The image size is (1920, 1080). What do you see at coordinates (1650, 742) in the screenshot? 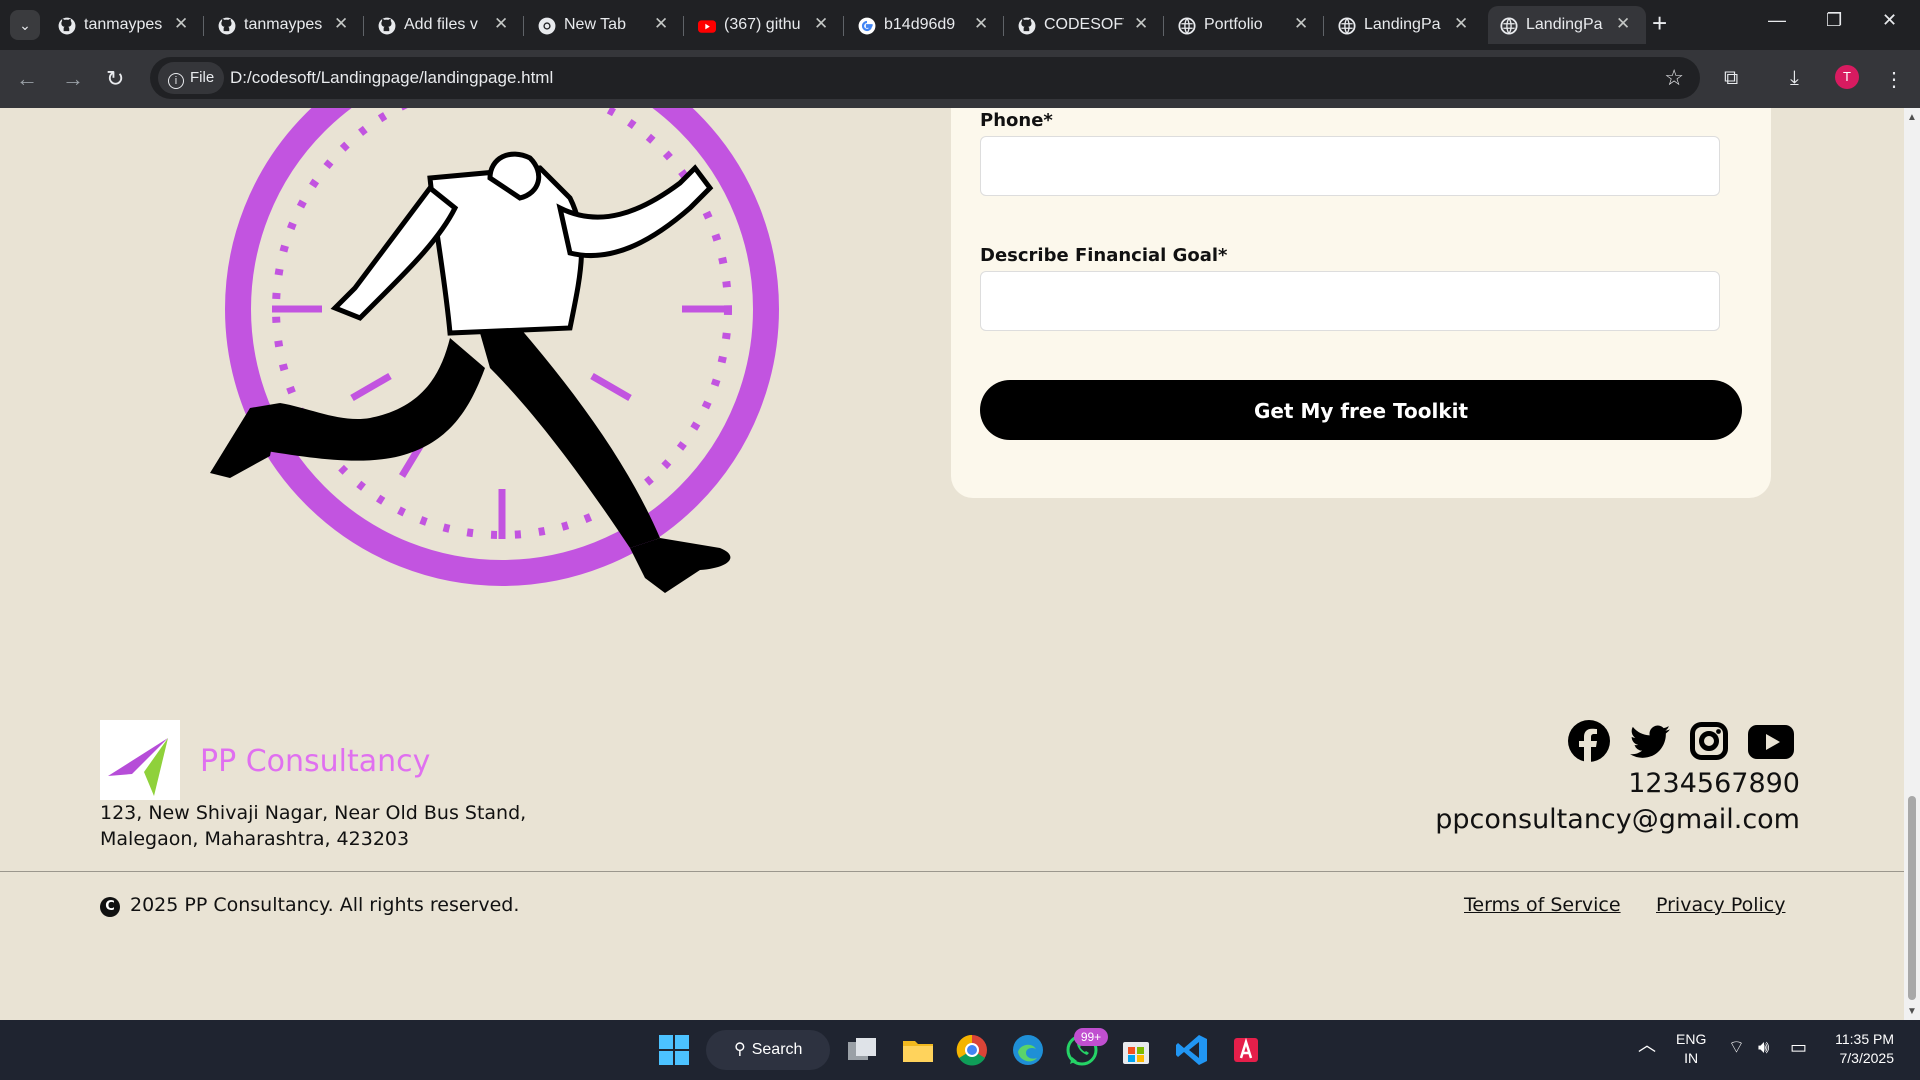
I see `twitter-icon` at bounding box center [1650, 742].